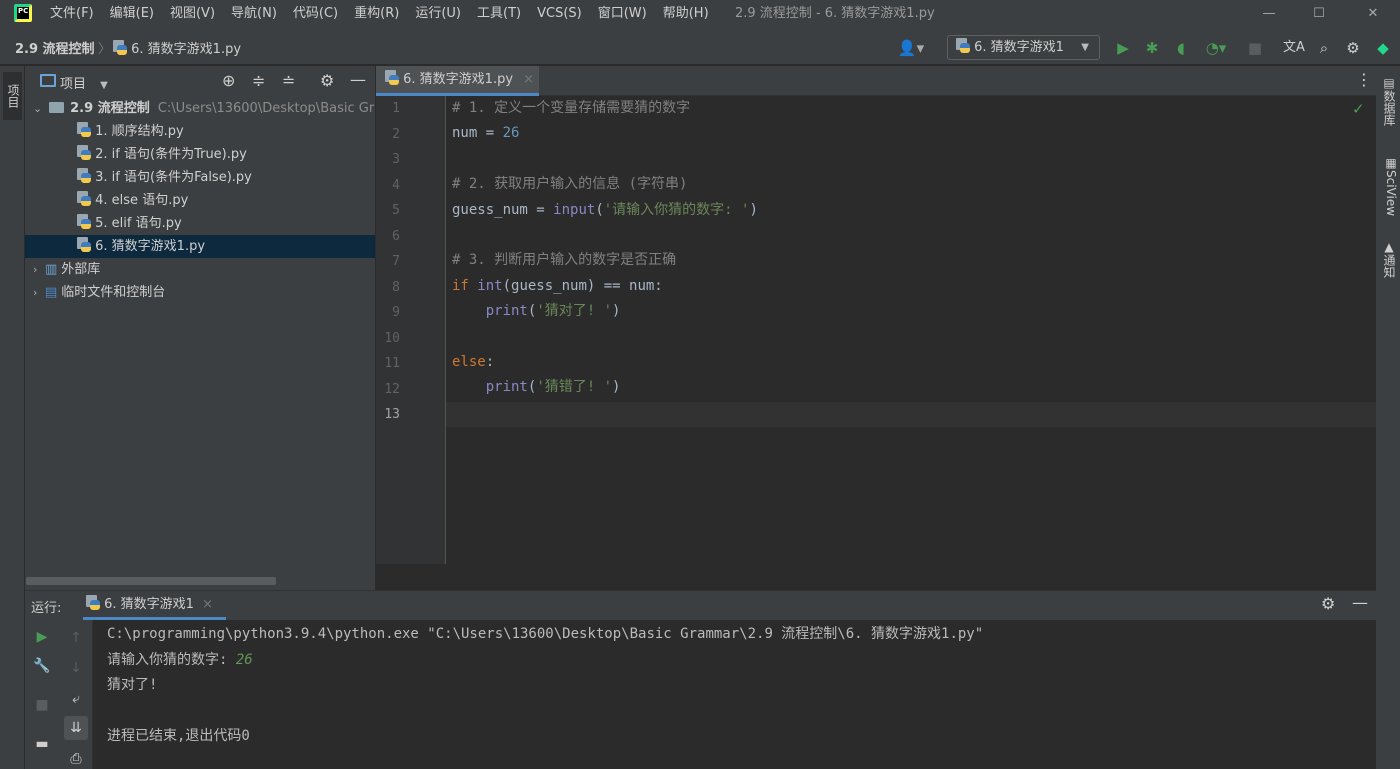  Describe the element at coordinates (438, 14) in the screenshot. I see `menu-run: 运行(U)` at that location.